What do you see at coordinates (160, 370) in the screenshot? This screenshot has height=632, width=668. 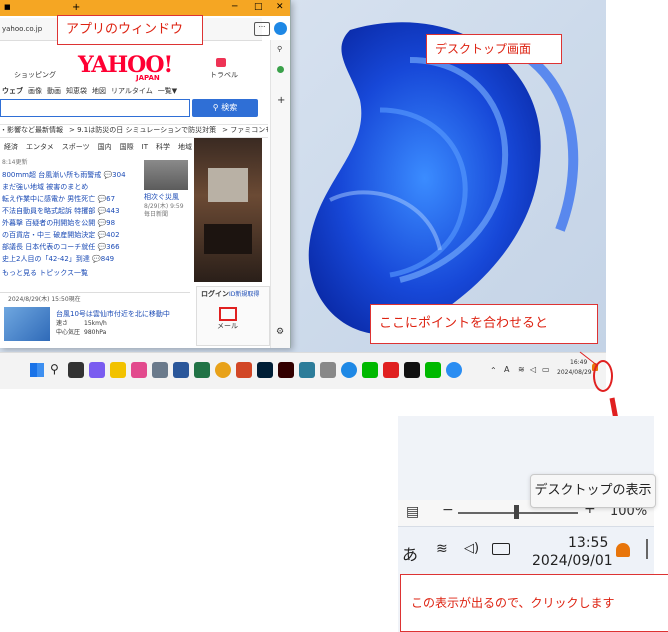 I see `settings-icon` at bounding box center [160, 370].